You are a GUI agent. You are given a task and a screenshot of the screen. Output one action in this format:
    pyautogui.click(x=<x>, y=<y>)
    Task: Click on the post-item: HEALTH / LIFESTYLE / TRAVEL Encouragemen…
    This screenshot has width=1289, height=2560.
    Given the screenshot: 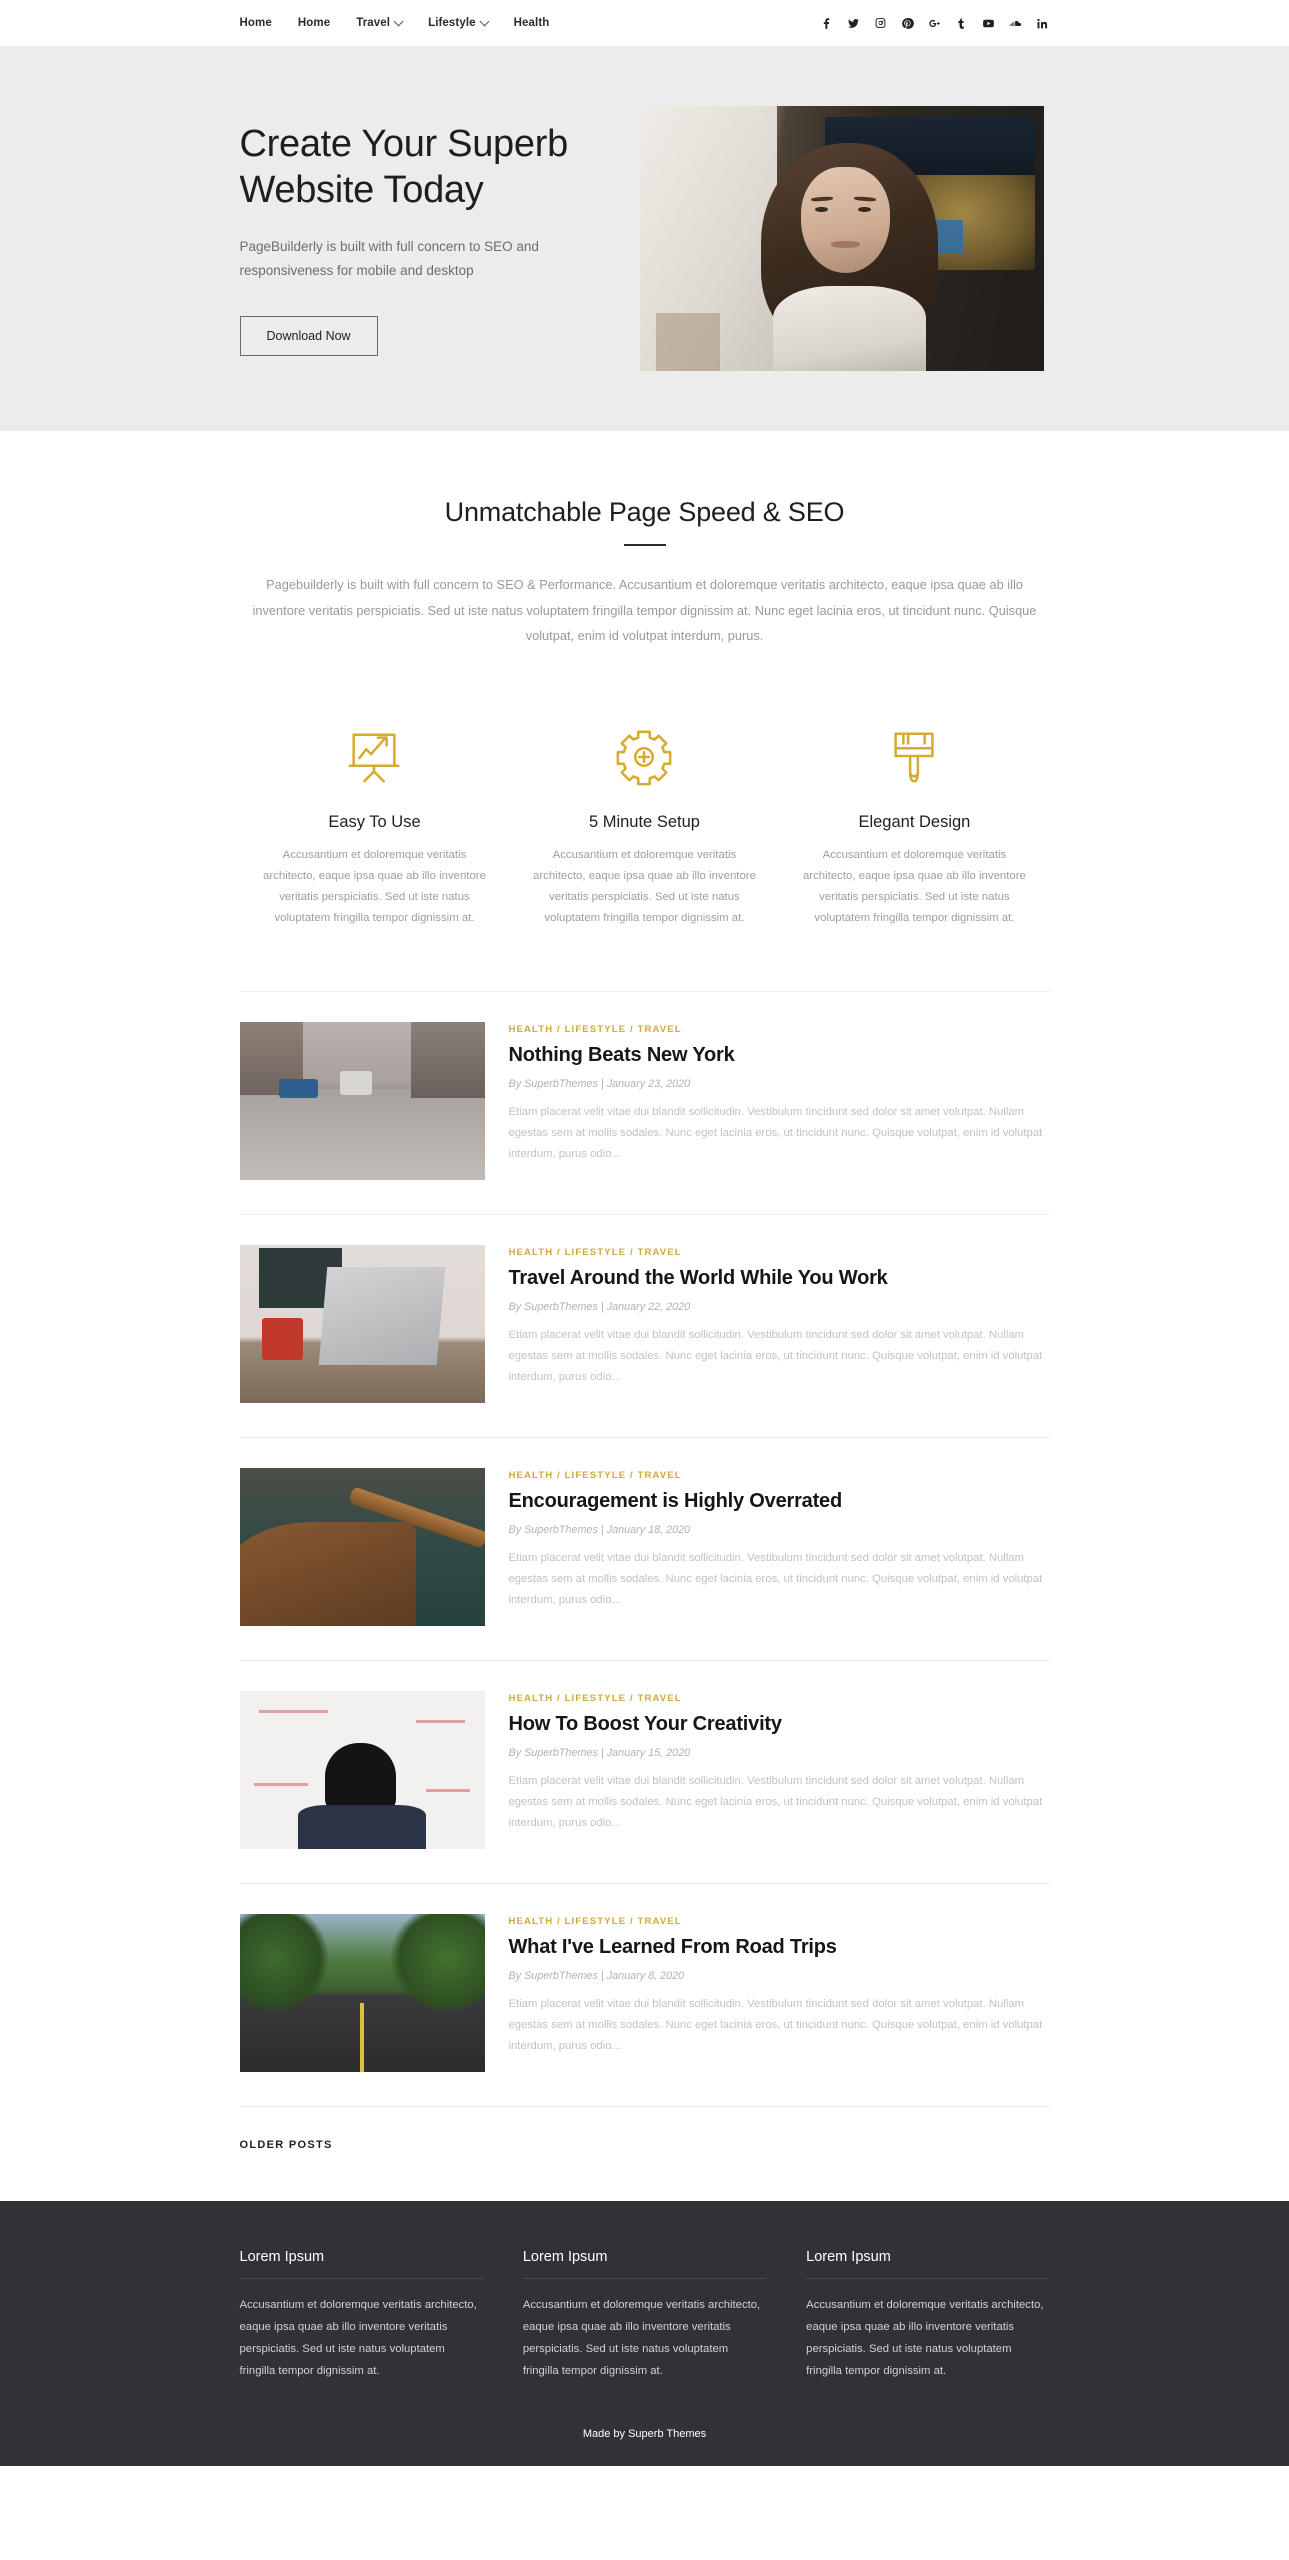 What is the action you would take?
    pyautogui.click(x=644, y=1548)
    